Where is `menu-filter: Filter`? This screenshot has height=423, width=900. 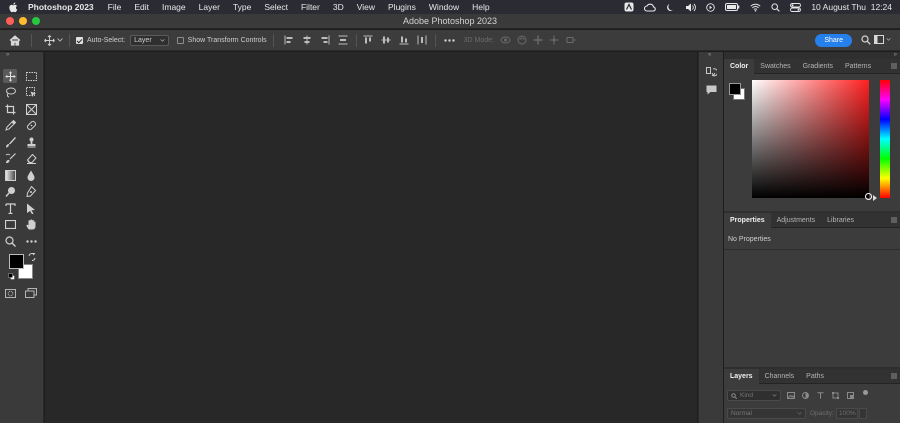
menu-filter: Filter is located at coordinates (310, 7).